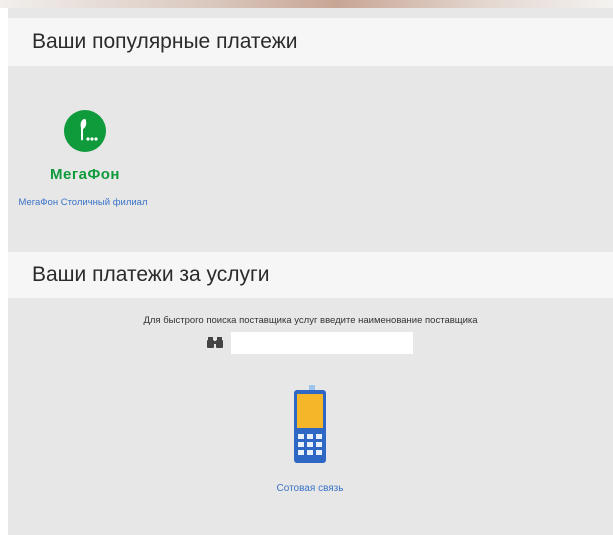 The image size is (613, 535). What do you see at coordinates (310, 275) in the screenshot?
I see `service-payments-heading: Ваши платежи за услуги` at bounding box center [310, 275].